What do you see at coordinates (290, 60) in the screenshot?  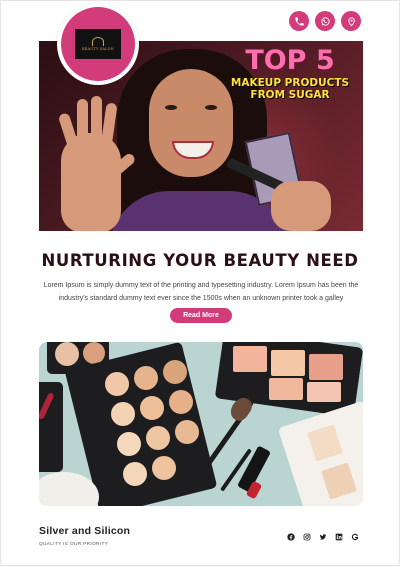 I see `hero-headline-big: TOP 5` at bounding box center [290, 60].